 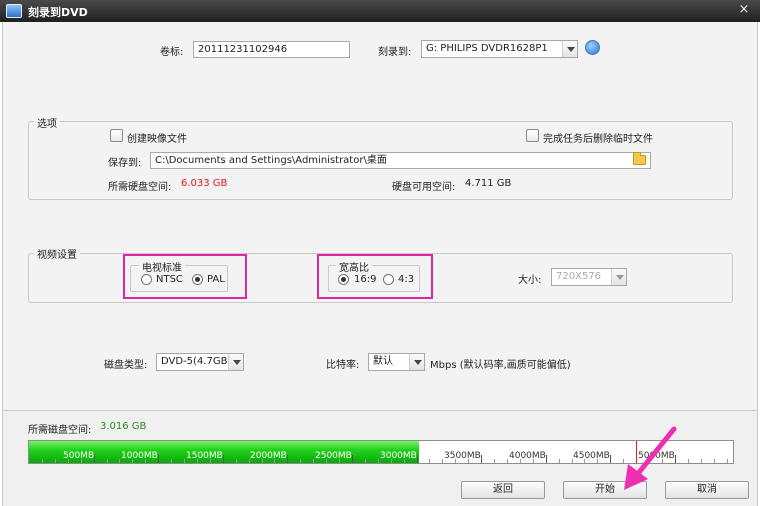 What do you see at coordinates (396, 362) in the screenshot?
I see `bitrate-select: 默认` at bounding box center [396, 362].